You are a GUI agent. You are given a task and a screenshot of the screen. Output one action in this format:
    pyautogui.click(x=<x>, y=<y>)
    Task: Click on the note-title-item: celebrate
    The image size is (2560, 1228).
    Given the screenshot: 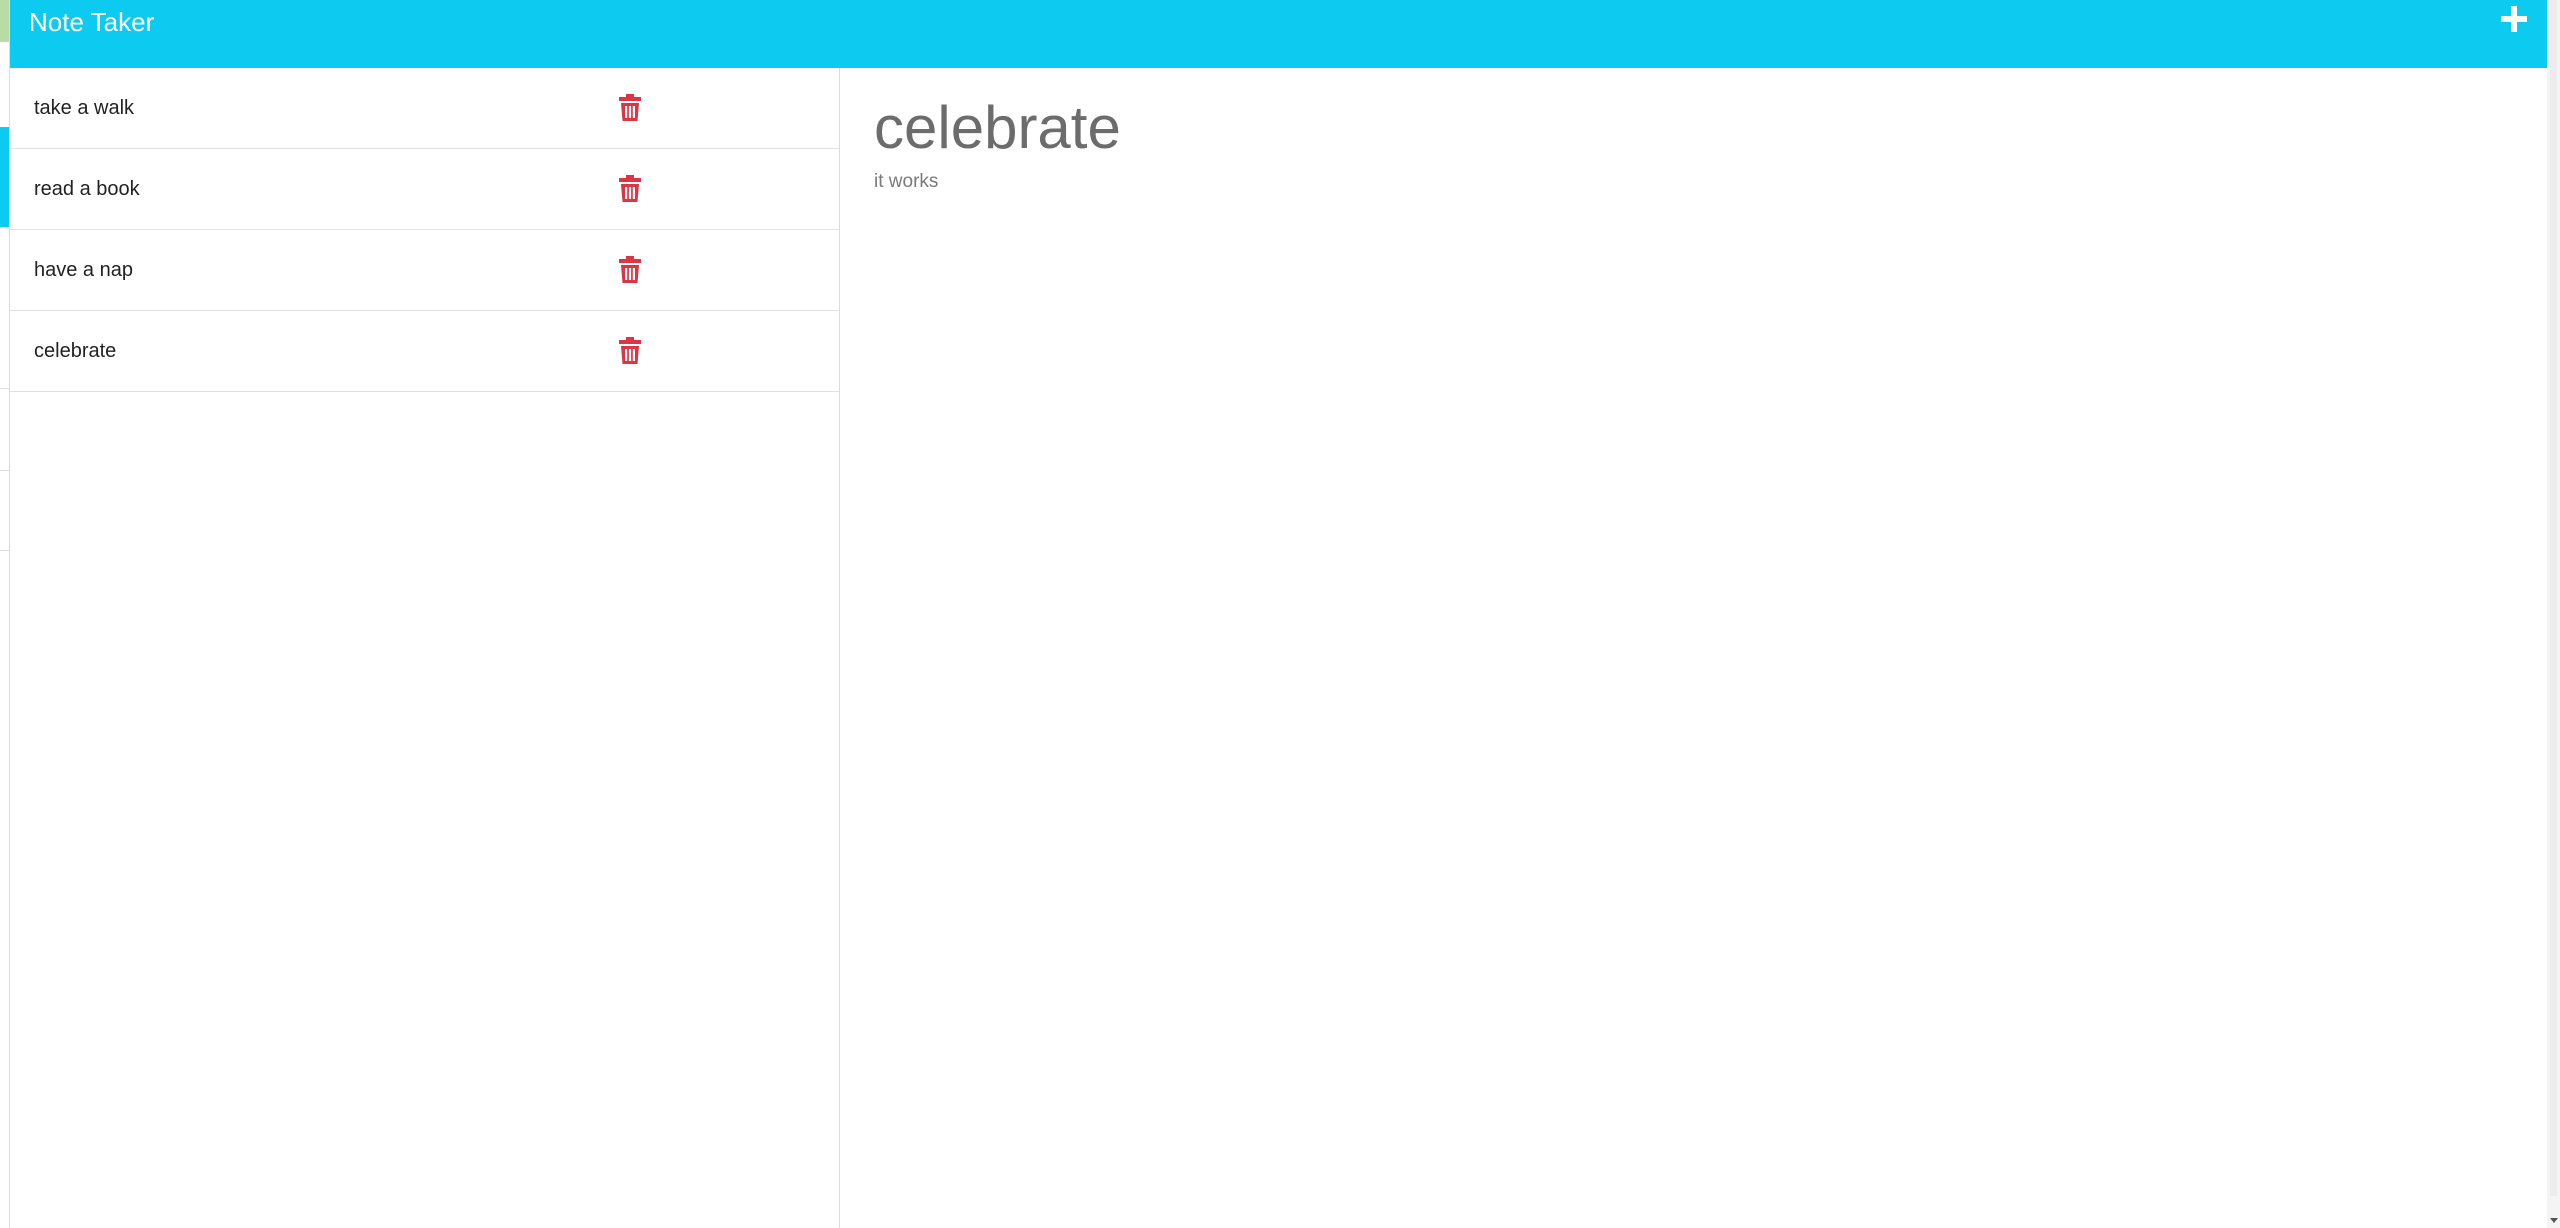 What is the action you would take?
    pyautogui.click(x=75, y=351)
    